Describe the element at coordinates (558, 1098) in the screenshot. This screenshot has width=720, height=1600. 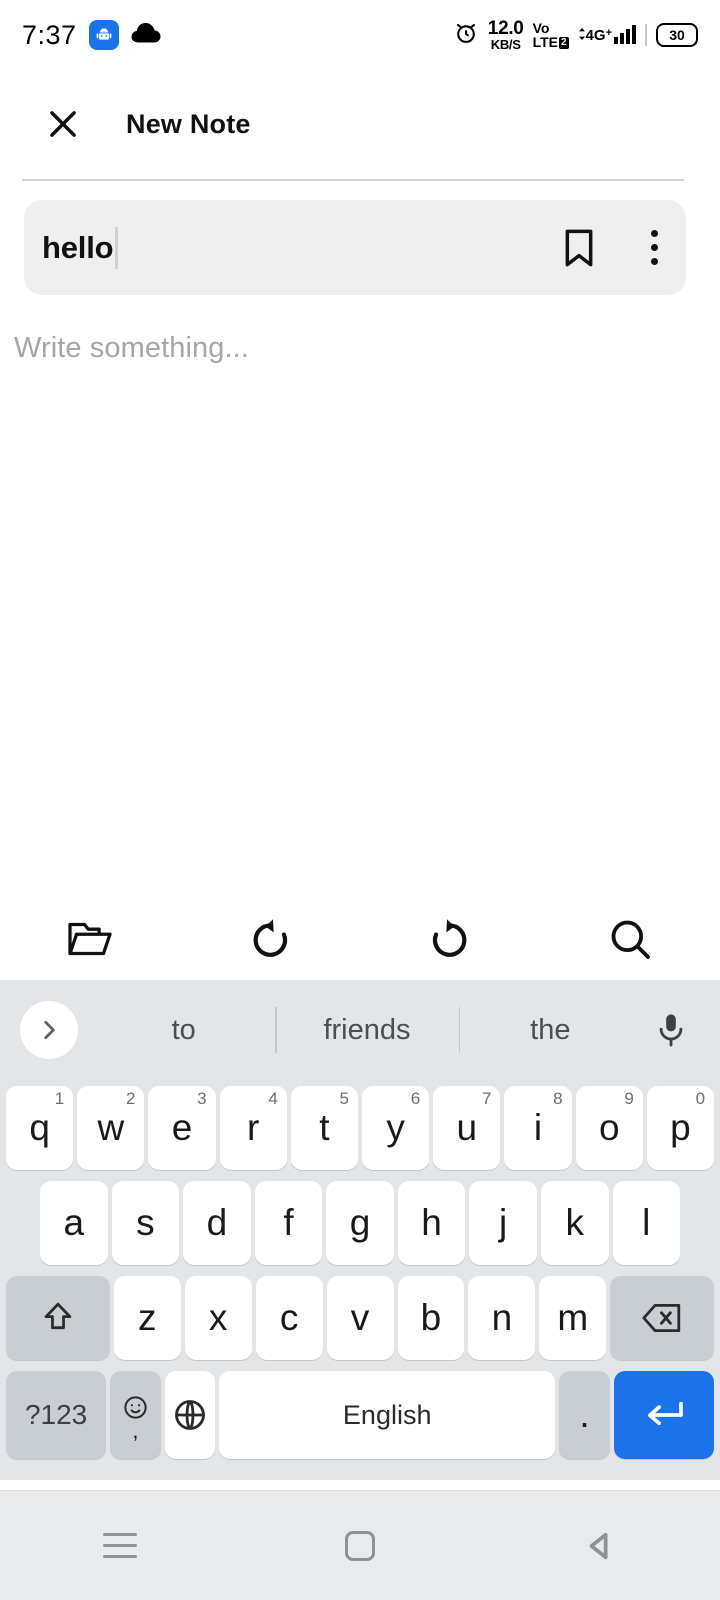
I see `key-num: 8` at that location.